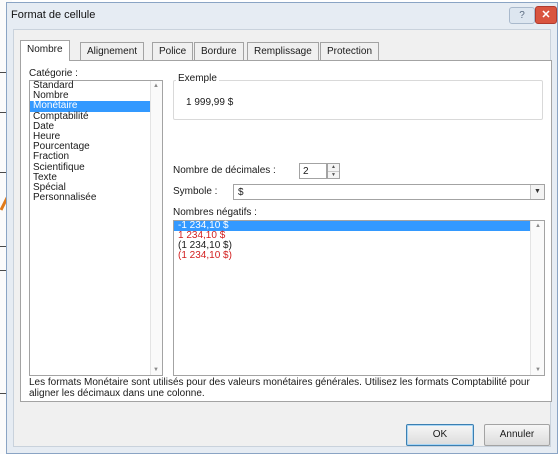 The width and height of the screenshot is (558, 454). I want to click on close-button: ✕, so click(546, 15).